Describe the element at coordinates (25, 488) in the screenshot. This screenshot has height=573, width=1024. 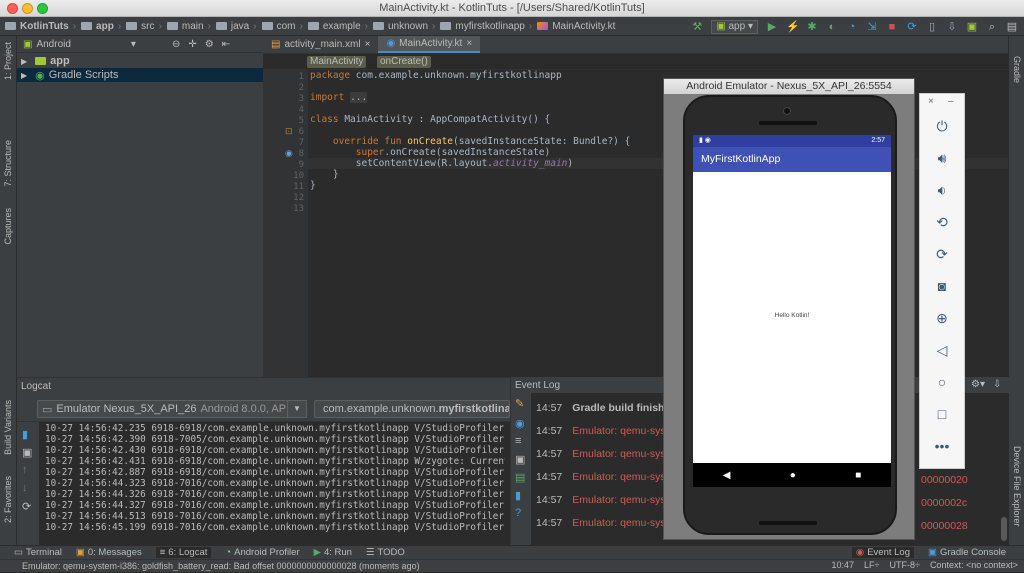
I see `scroll-down-icon: ↓` at that location.